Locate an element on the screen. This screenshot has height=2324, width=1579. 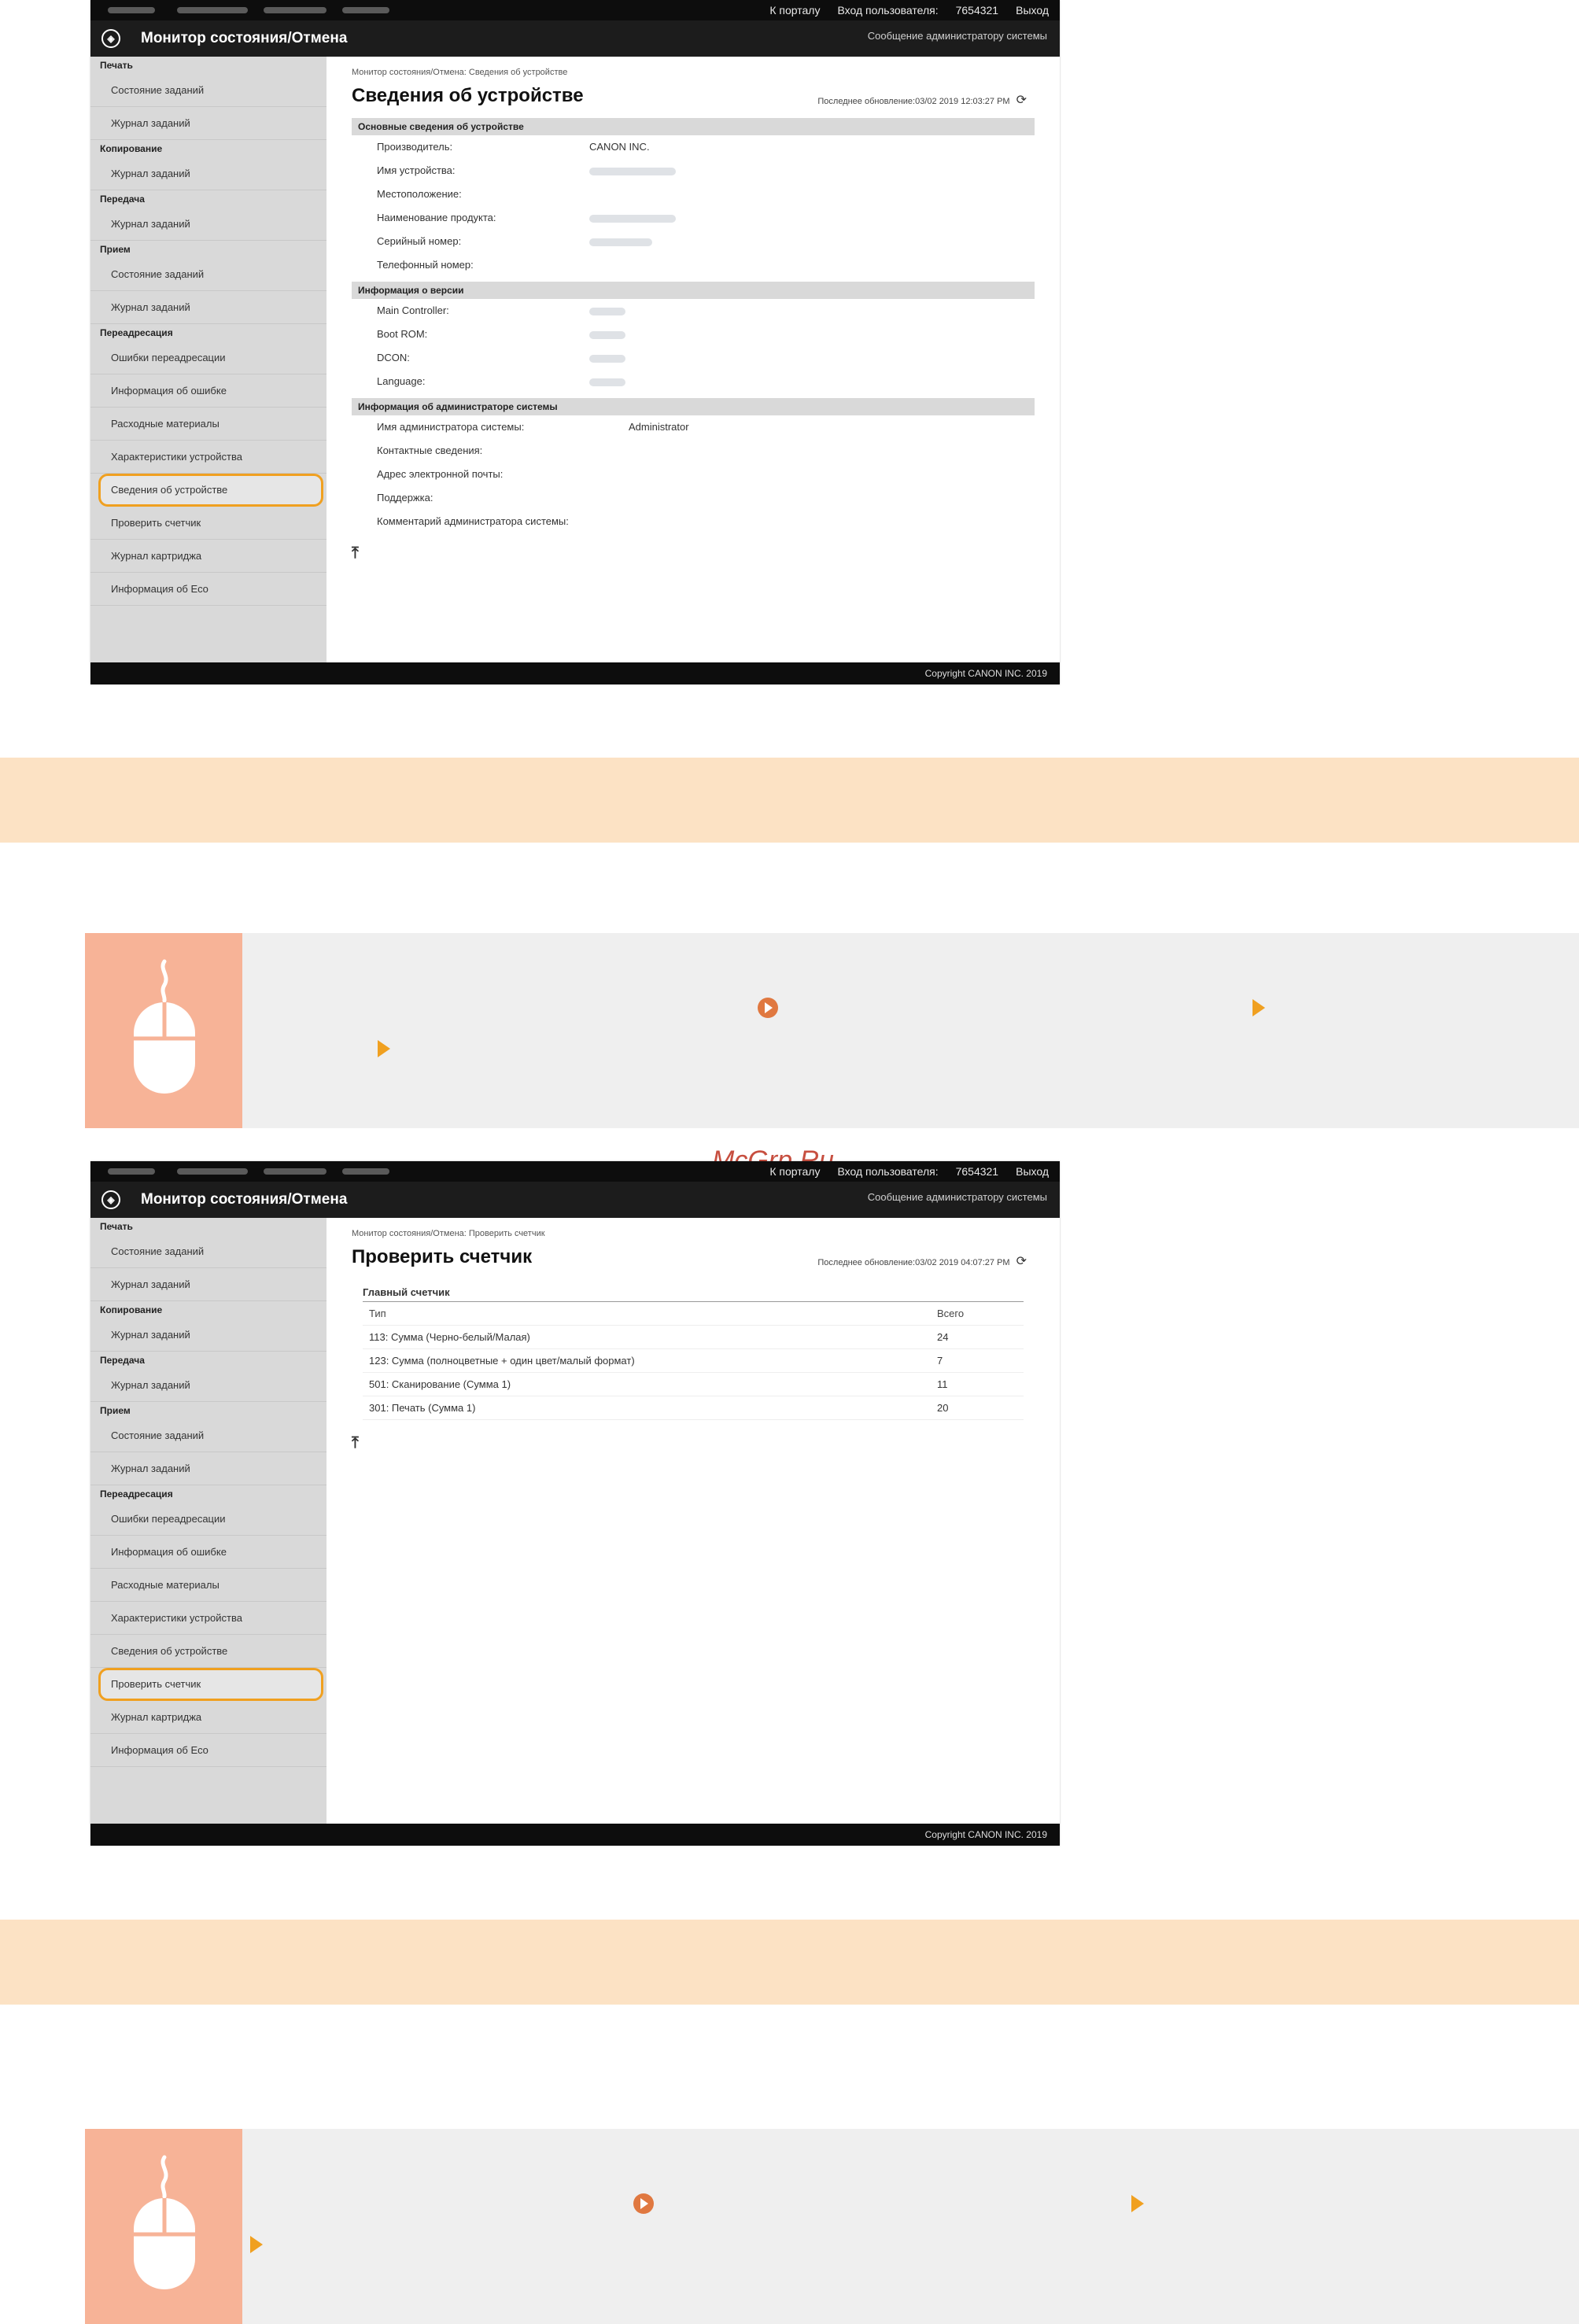
sidebar-head-forward: Переадресация is located at coordinates (137, 332).